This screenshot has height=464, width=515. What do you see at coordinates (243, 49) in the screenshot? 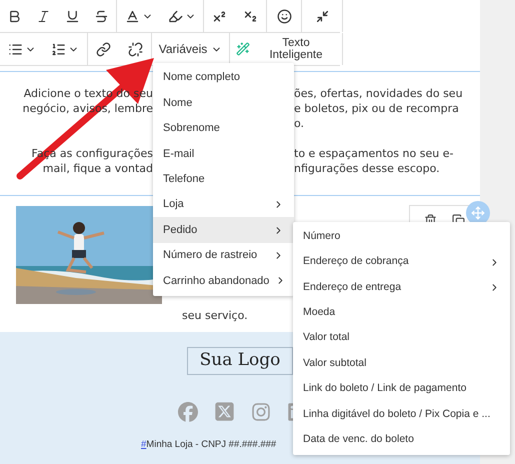
I see `magic-wand-icon` at bounding box center [243, 49].